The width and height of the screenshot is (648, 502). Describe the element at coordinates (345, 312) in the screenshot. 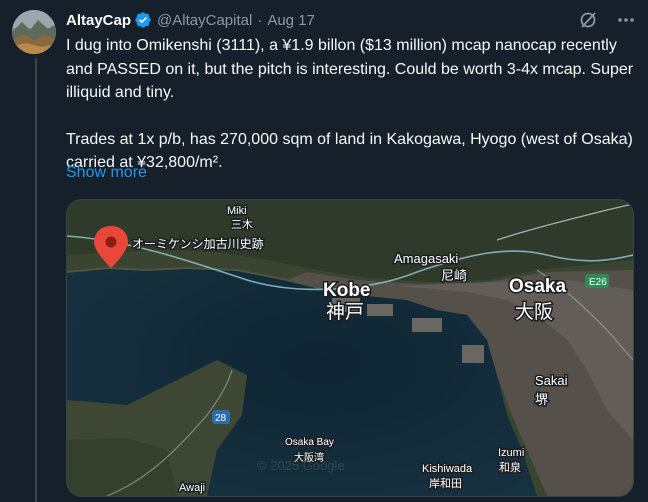

I see `map-label-kobe-jp: 神戸` at that location.